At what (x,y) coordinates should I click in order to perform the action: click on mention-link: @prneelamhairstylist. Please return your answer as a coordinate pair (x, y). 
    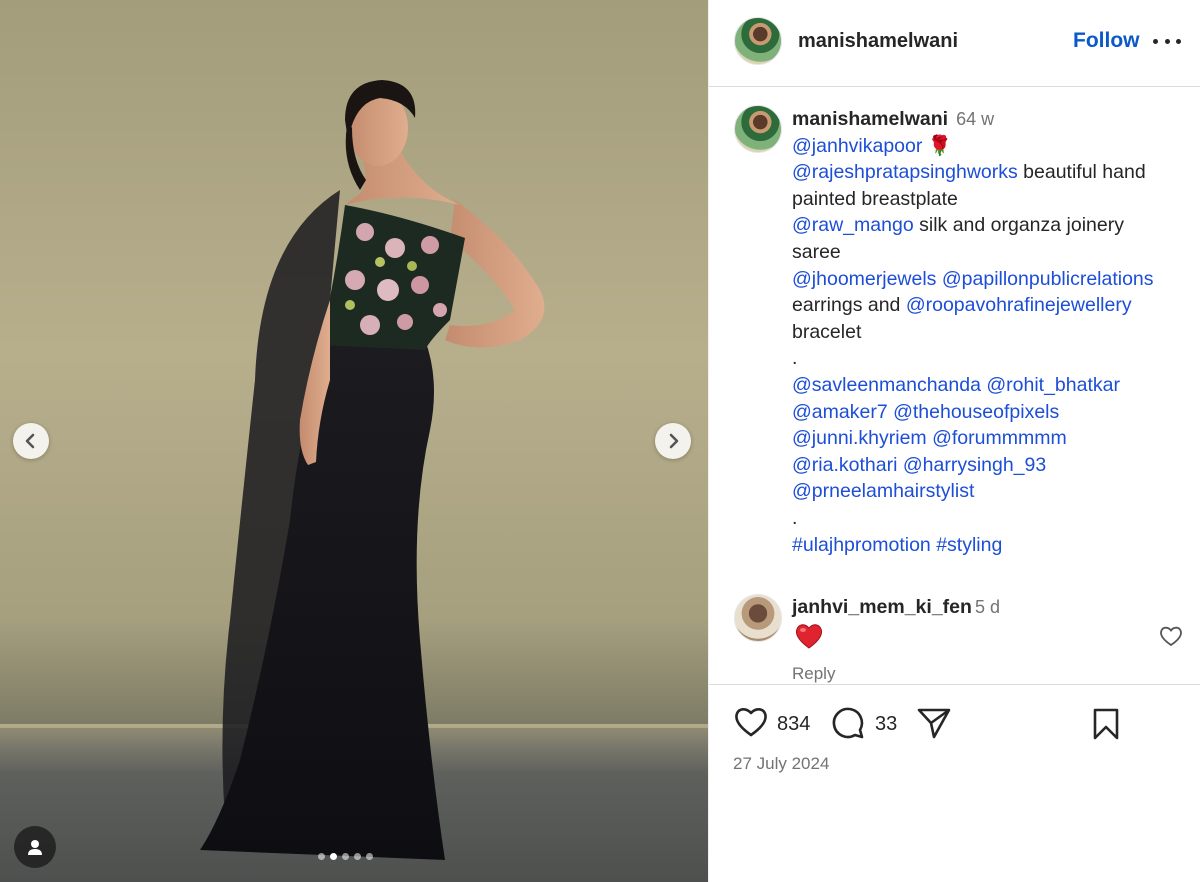
    Looking at the image, I should click on (883, 491).